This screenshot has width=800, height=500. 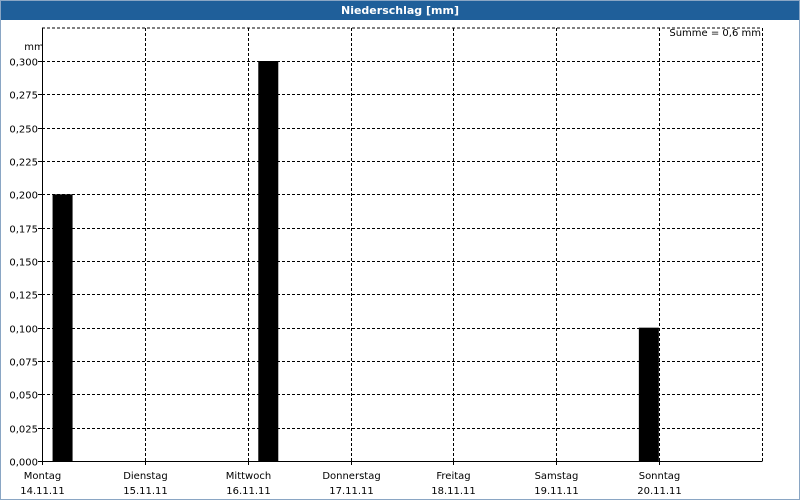 I want to click on y-tick-label: 0,225, so click(x=23, y=163).